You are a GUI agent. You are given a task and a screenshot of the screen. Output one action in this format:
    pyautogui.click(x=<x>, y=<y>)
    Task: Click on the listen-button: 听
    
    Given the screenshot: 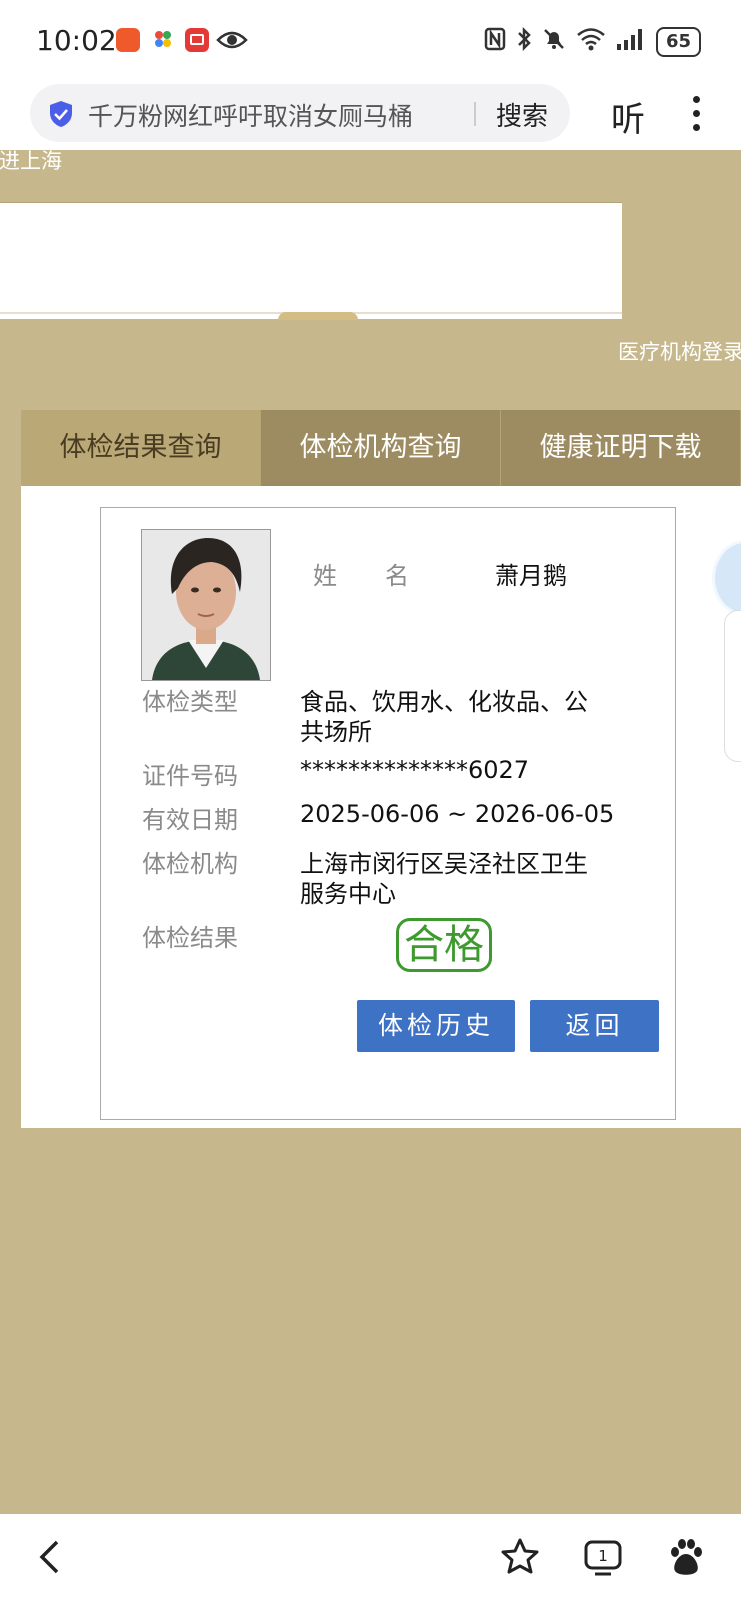 What is the action you would take?
    pyautogui.click(x=628, y=116)
    